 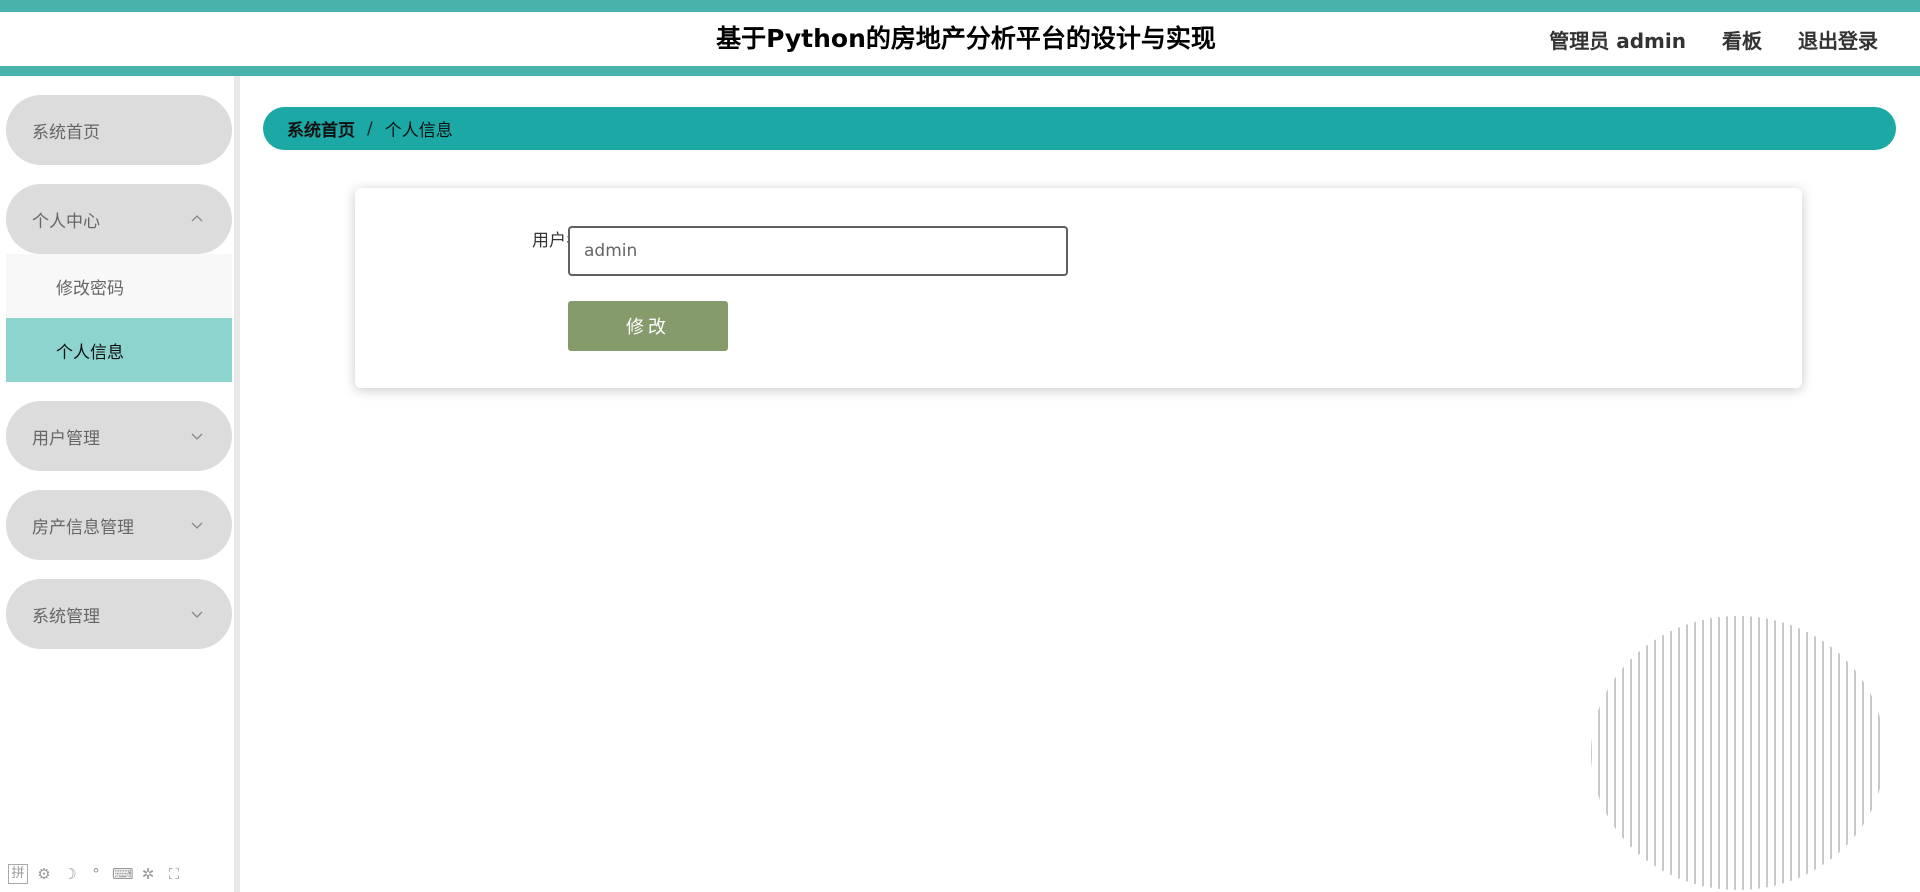 I want to click on sidebar-item-system-management: 系统管理, so click(x=119, y=614).